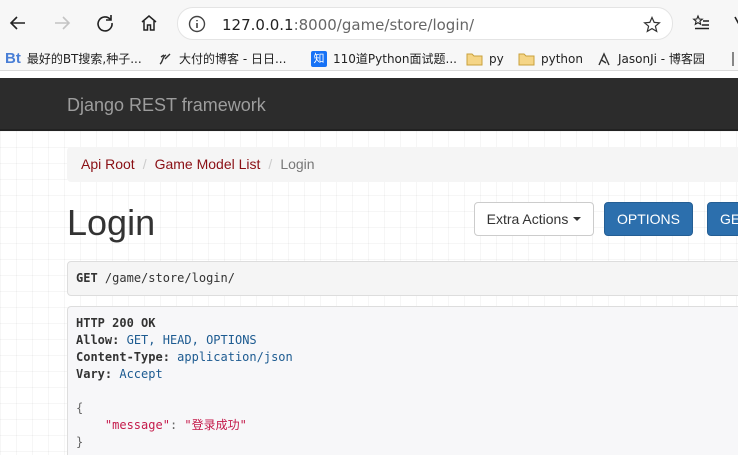 Image resolution: width=738 pixels, height=455 pixels. What do you see at coordinates (527, 219) in the screenshot?
I see `extra-actions-label: Extra Actions` at bounding box center [527, 219].